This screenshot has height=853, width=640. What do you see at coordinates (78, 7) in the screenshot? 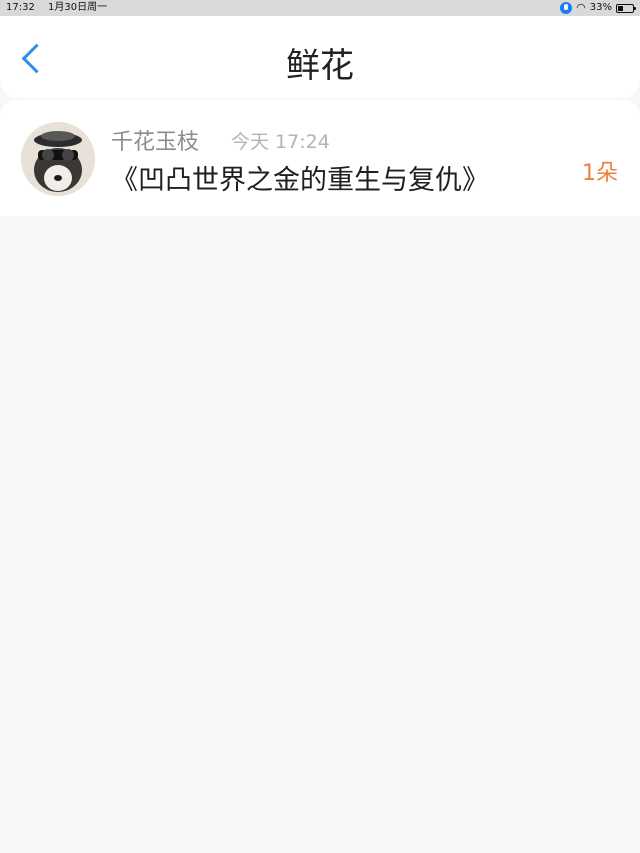
I see `status-date: 1月30日周一` at bounding box center [78, 7].